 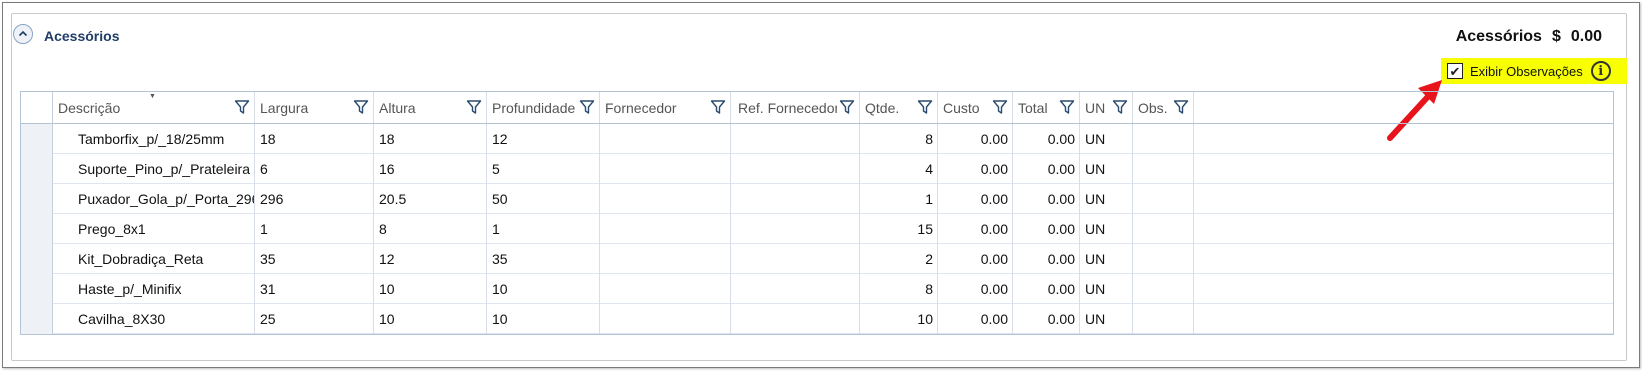 I want to click on column-header-obs: Obs., so click(x=1163, y=107).